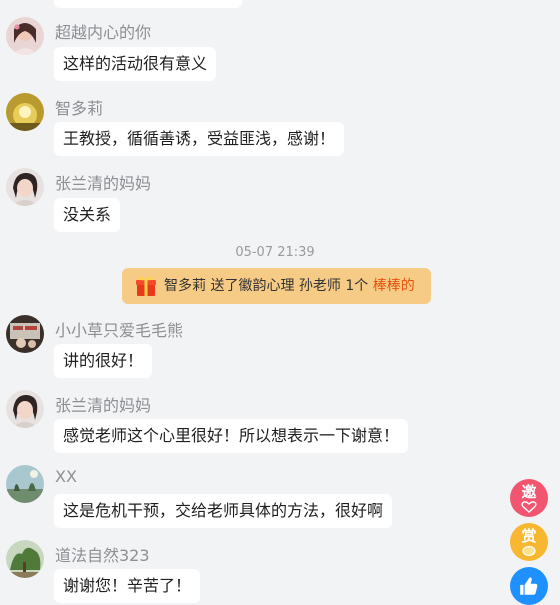  What do you see at coordinates (268, 286) in the screenshot?
I see `gift-message: 智多莉 送了徽韵心理 孙老师 1个` at bounding box center [268, 286].